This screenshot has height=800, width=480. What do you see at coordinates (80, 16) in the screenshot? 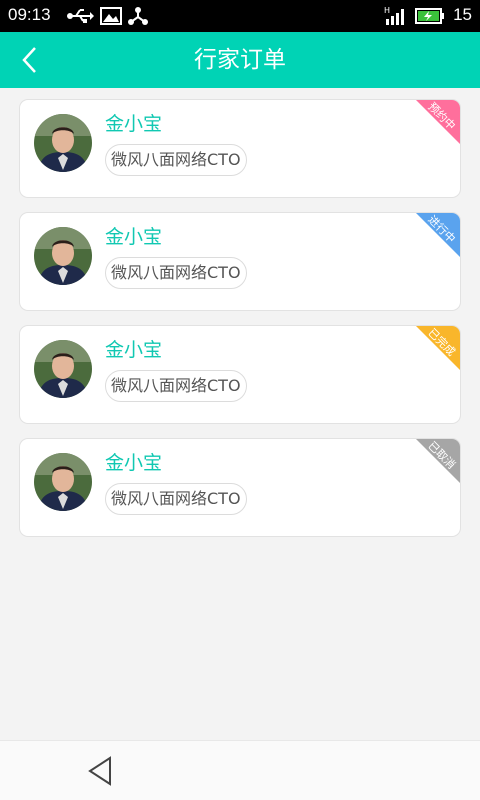
I see `usb-icon` at bounding box center [80, 16].